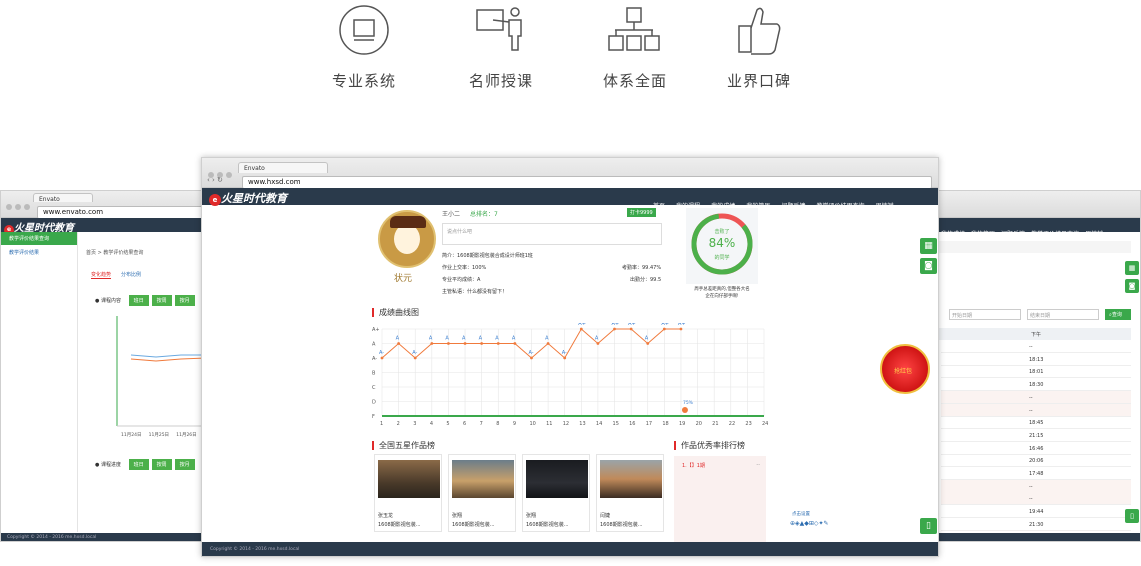  I want to click on browser-chrome: Envato ‹ › ↻ www.hxsd.com, so click(570, 173).